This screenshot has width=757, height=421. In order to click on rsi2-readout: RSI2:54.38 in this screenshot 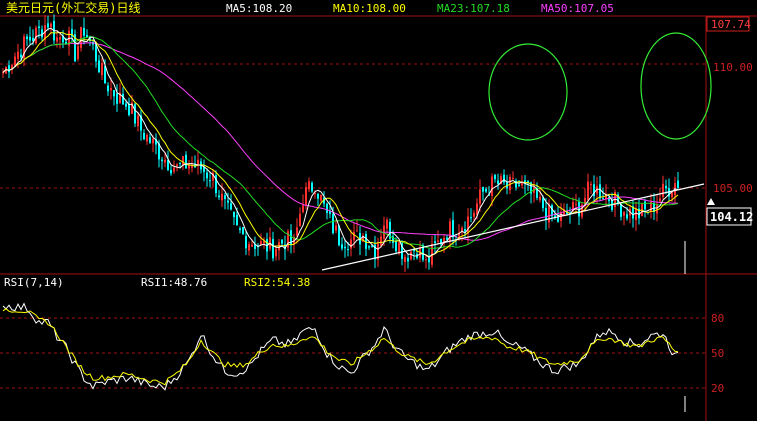, I will do `click(277, 282)`.